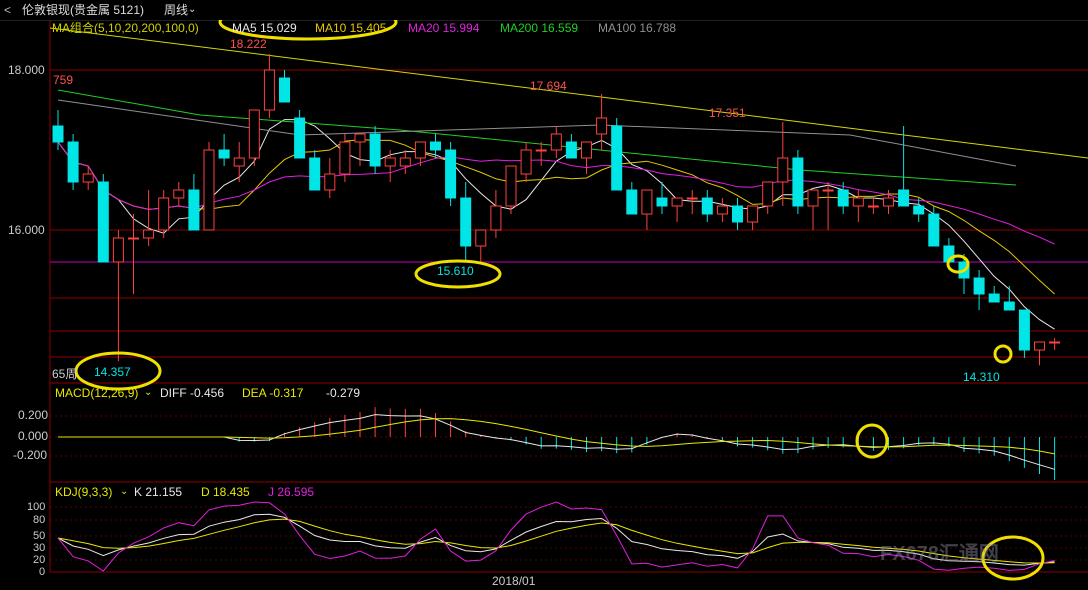 The height and width of the screenshot is (590, 1088). I want to click on ma-indicator-label: MA组合(5,10,20,200,100,0), so click(125, 28).